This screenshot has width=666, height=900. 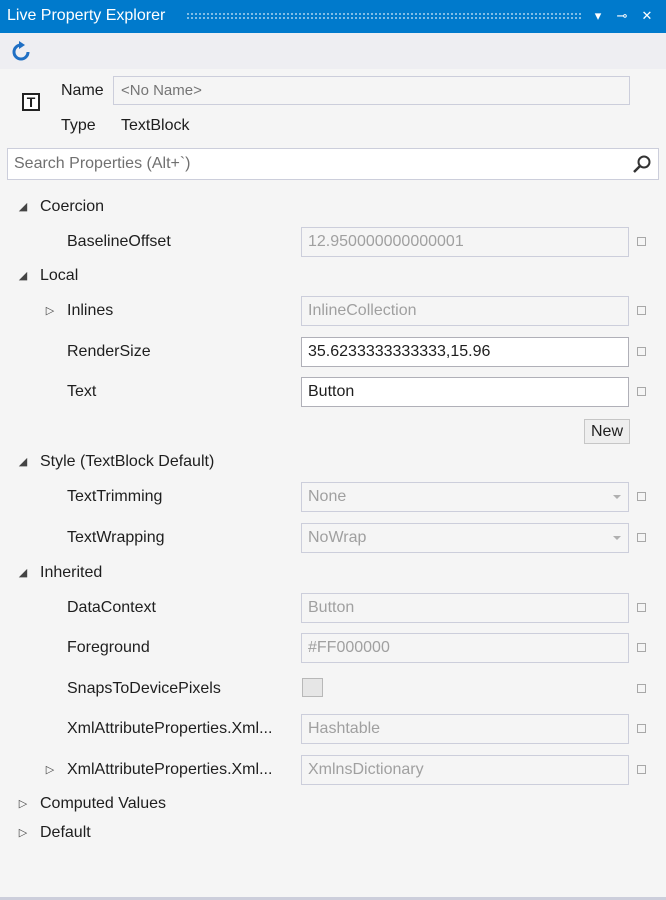 I want to click on prop-textwrapping-name: TextWrapping, so click(x=116, y=537).